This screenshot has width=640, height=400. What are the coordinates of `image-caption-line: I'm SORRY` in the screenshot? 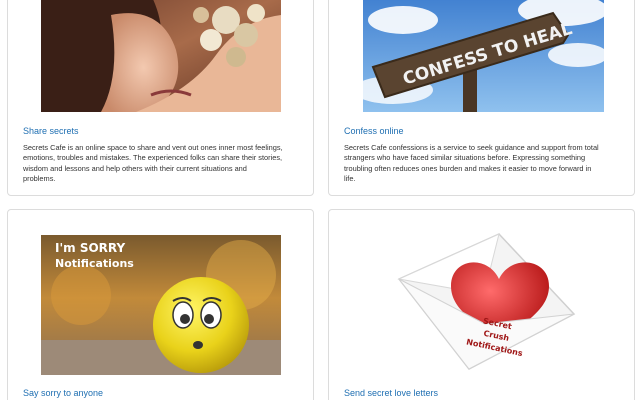 It's located at (90, 248).